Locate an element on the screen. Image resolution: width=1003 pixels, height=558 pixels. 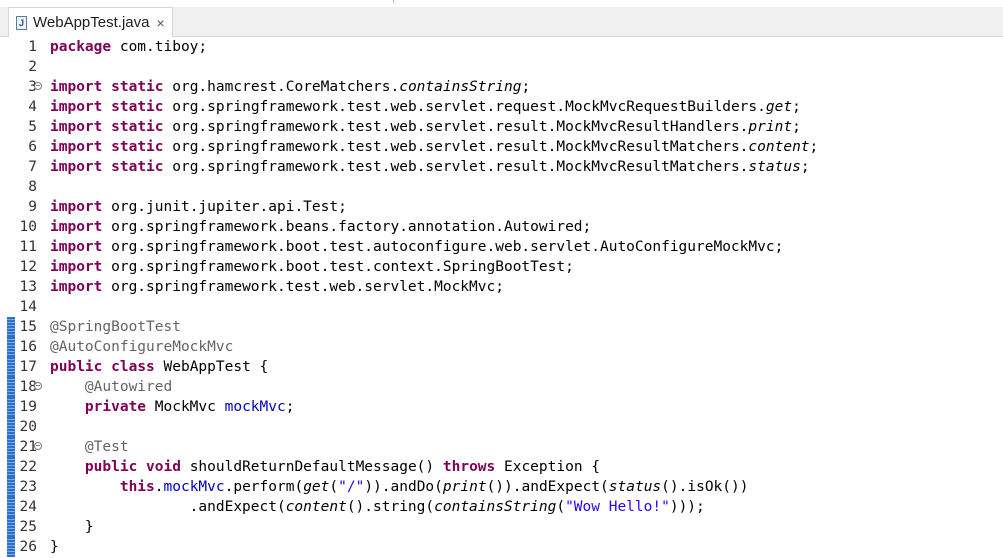
code-token: Exception { is located at coordinates (548, 467).